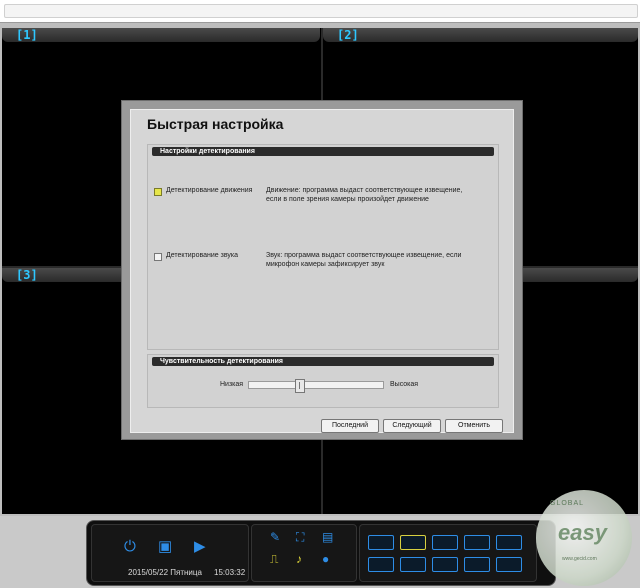  I want to click on layout-10-button, so click(381, 564).